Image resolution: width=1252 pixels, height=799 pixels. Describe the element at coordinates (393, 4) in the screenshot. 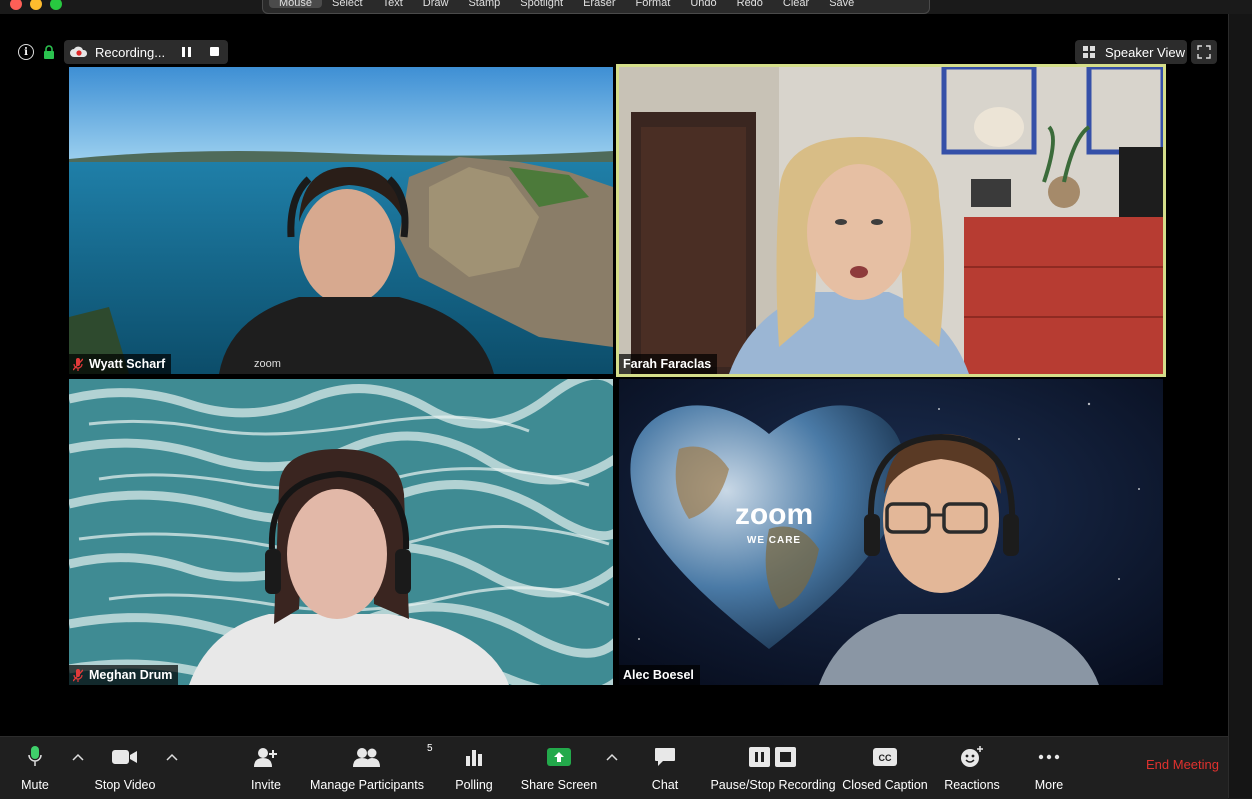

I see `annotate-tool-text: Text` at that location.